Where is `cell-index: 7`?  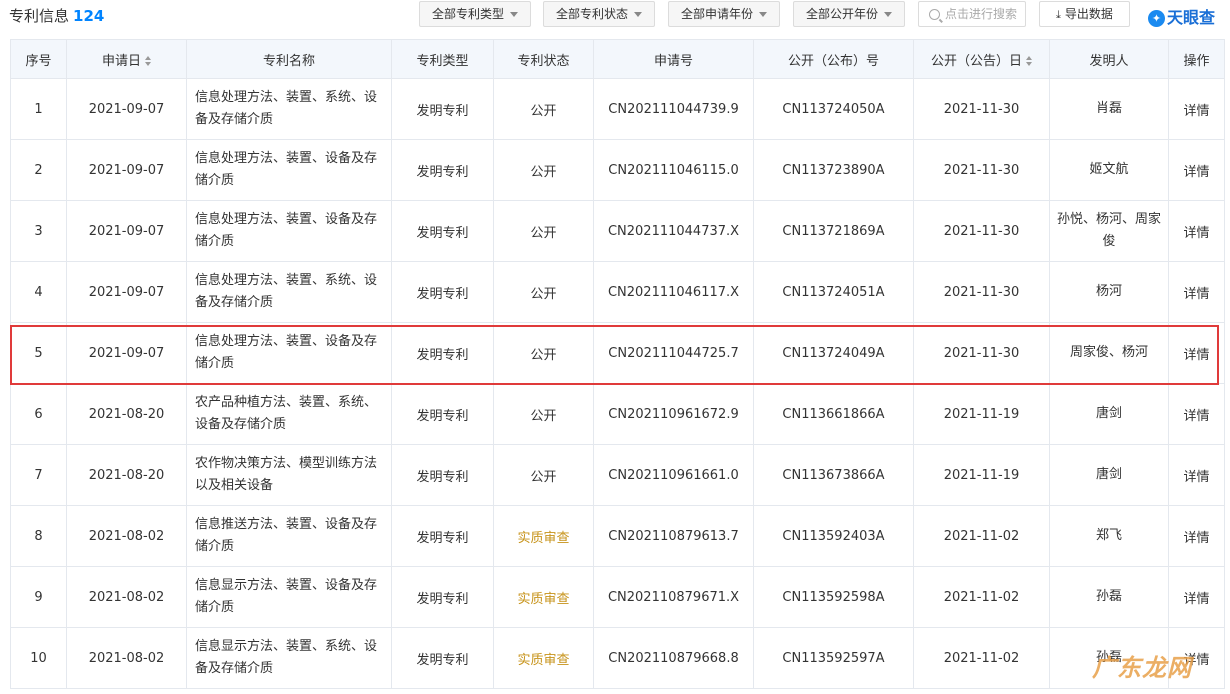 cell-index: 7 is located at coordinates (38, 475).